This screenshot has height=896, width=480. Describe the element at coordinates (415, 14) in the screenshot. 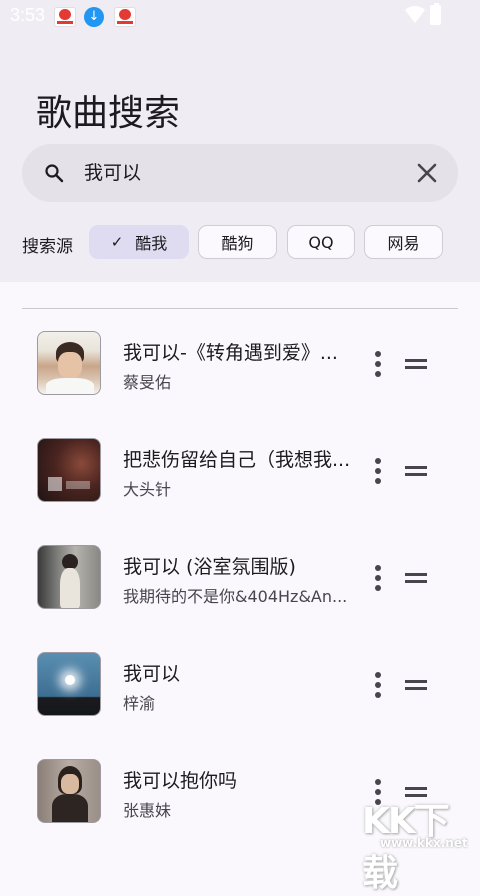

I see `wifi-icon` at that location.